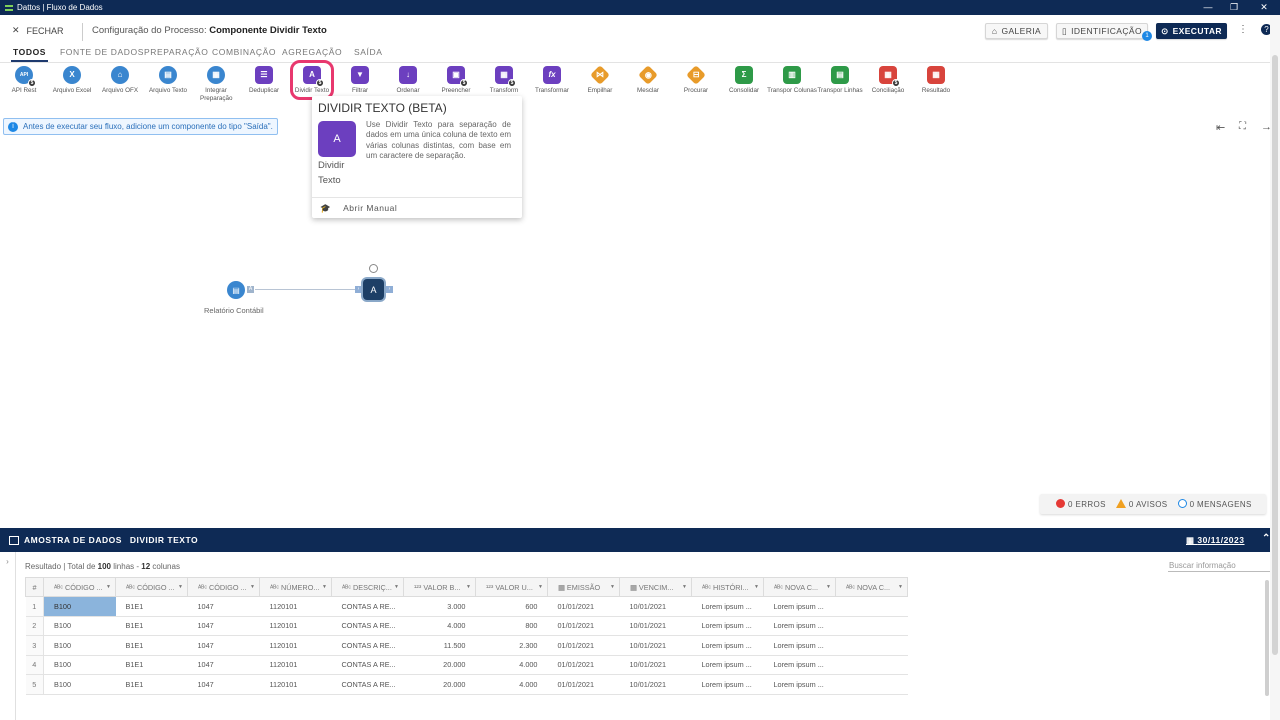  Describe the element at coordinates (583, 587) in the screenshot. I see `column-header: ▦ EMISSÃO ▼` at that location.